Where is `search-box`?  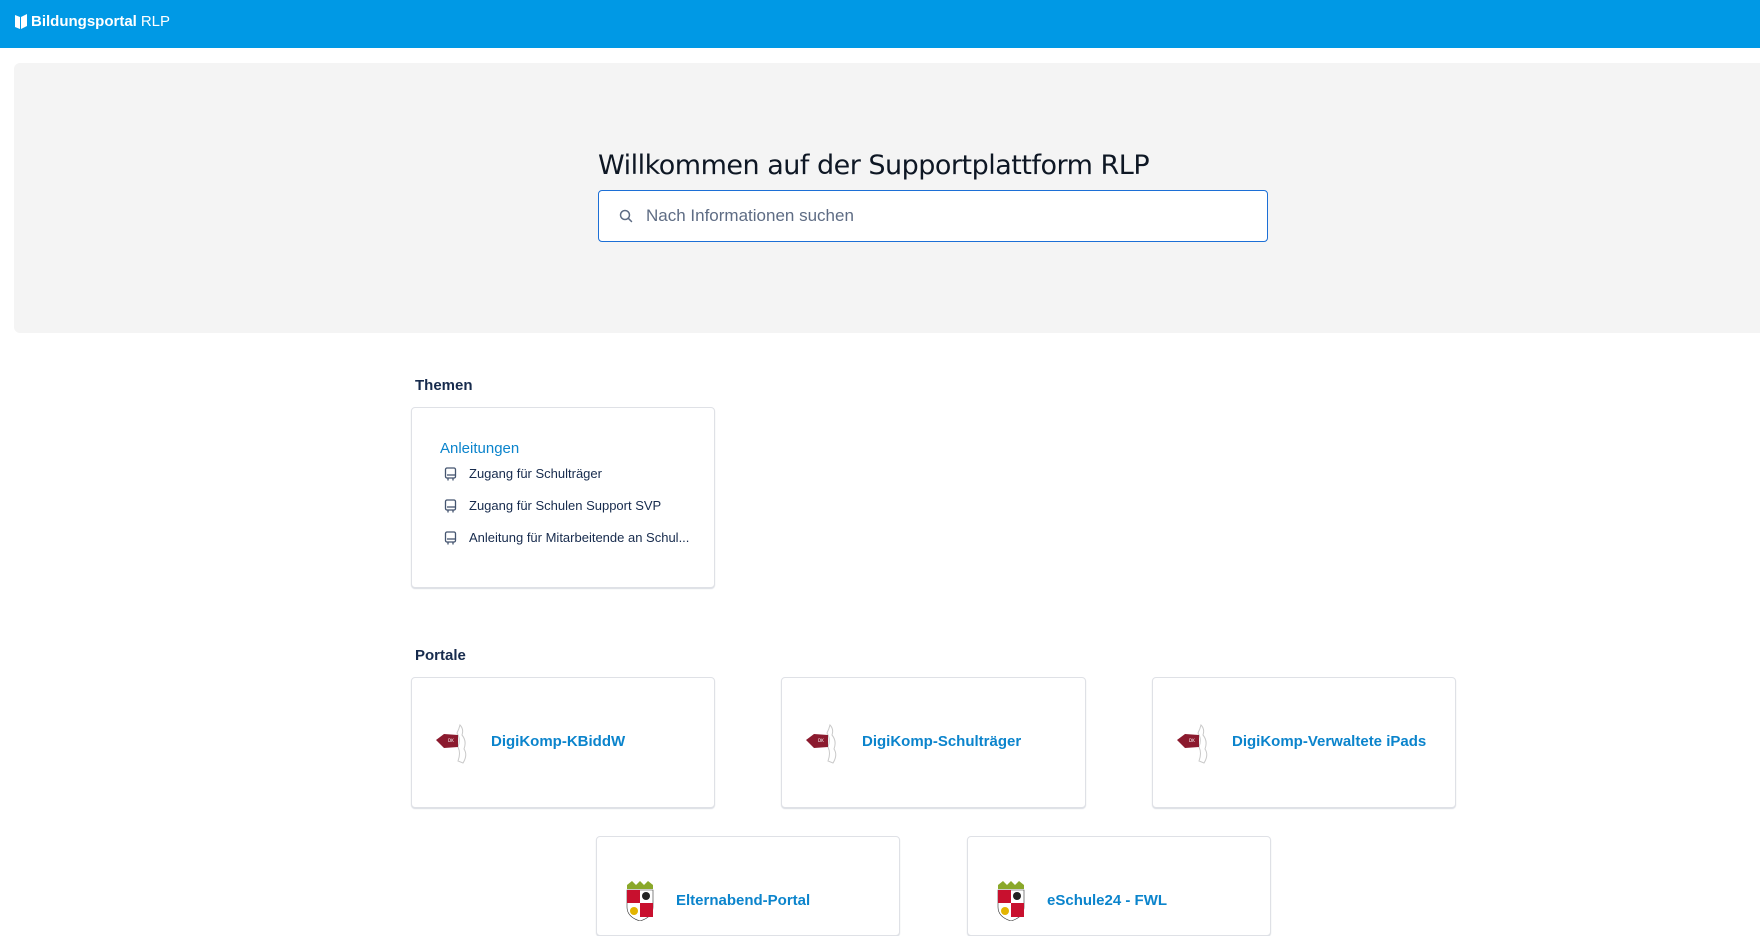 search-box is located at coordinates (933, 216).